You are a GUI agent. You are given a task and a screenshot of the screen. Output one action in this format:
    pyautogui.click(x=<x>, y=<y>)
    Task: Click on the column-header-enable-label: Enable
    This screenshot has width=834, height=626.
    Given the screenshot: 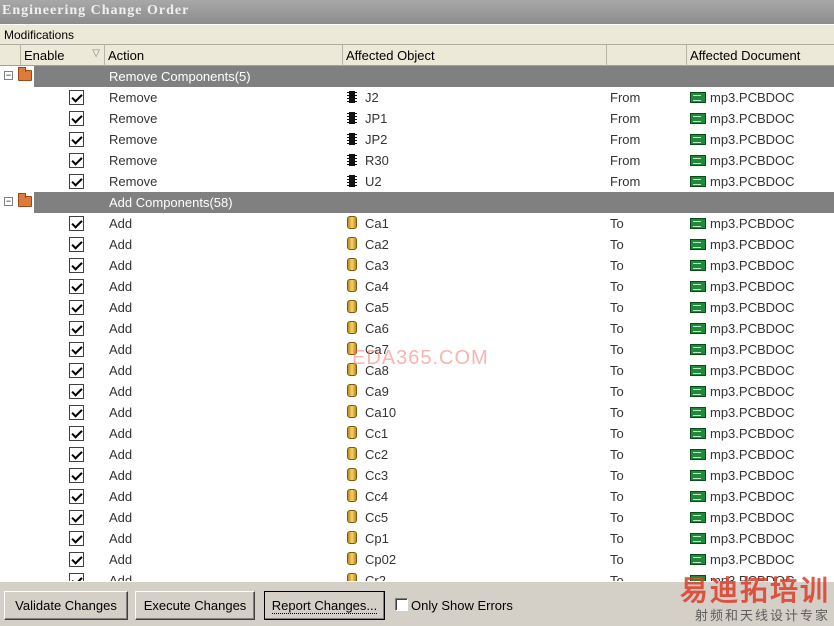 What is the action you would take?
    pyautogui.click(x=44, y=55)
    